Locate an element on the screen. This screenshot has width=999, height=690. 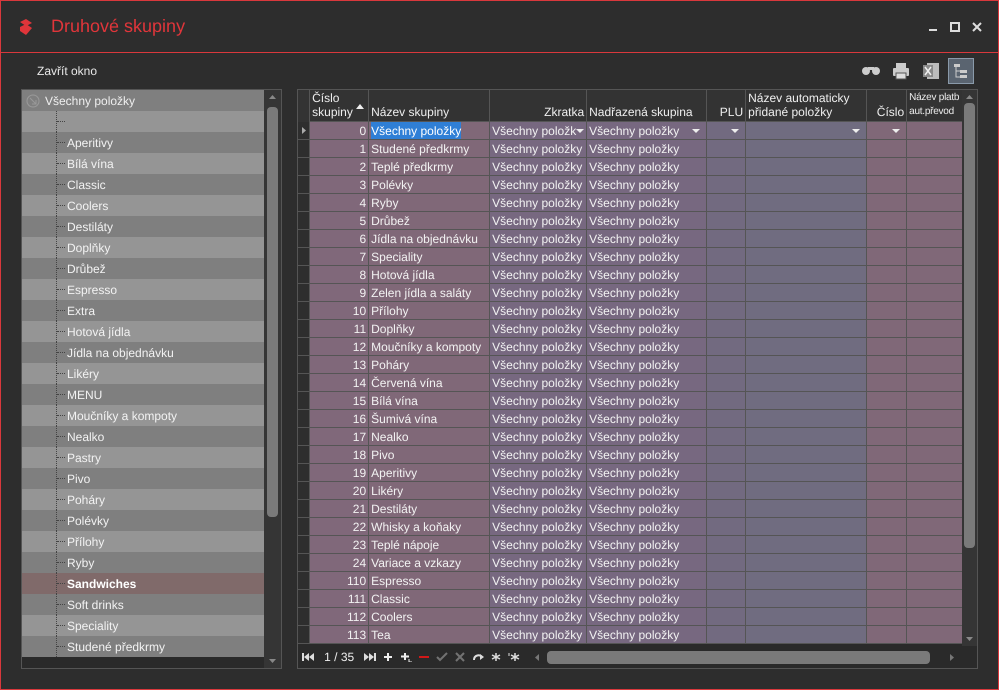
tree-row: Polévky is located at coordinates (143, 520).